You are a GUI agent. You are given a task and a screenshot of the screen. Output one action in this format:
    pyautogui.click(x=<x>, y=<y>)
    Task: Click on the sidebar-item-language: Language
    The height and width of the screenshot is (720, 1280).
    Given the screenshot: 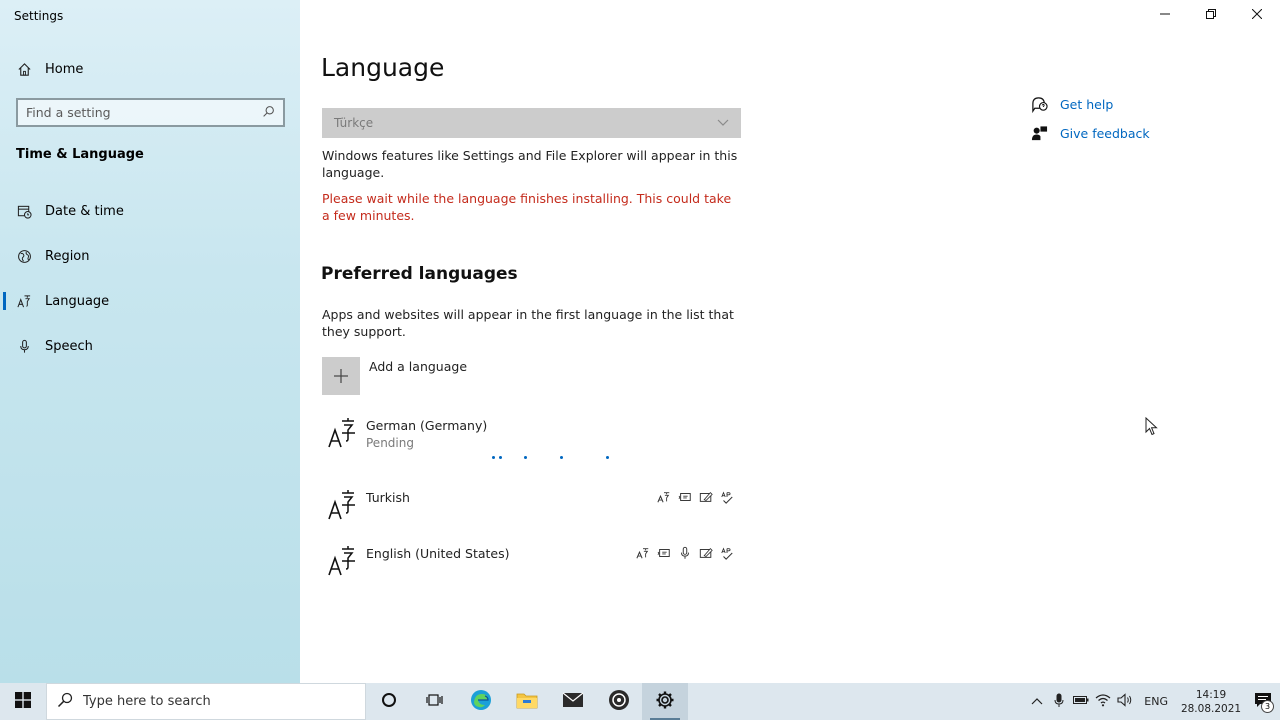 What is the action you would take?
    pyautogui.click(x=150, y=301)
    